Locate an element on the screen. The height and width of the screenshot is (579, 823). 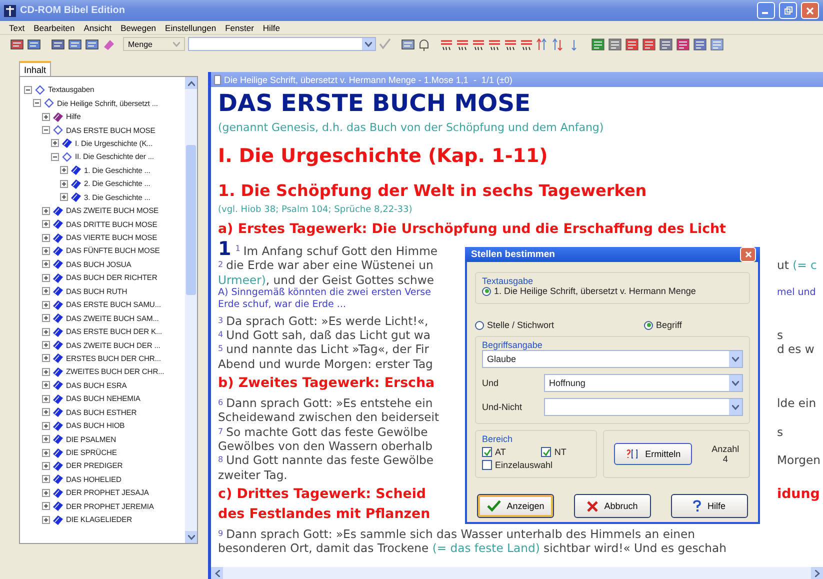
verse-text: lde ein is located at coordinates (797, 403).